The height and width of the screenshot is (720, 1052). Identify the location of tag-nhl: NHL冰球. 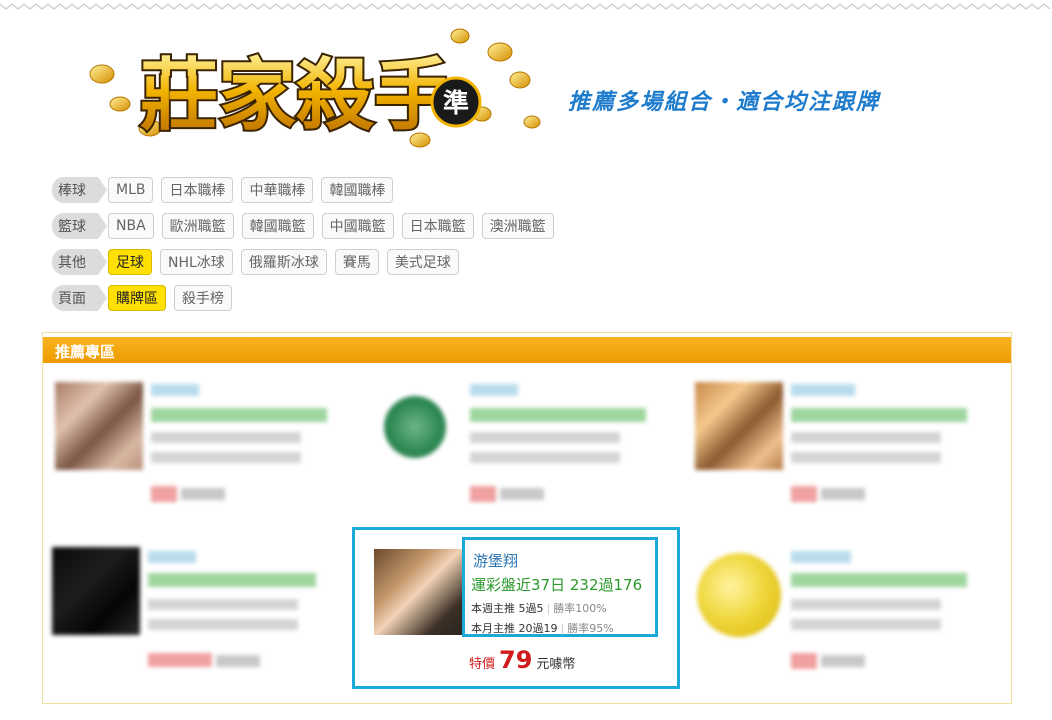
(196, 262).